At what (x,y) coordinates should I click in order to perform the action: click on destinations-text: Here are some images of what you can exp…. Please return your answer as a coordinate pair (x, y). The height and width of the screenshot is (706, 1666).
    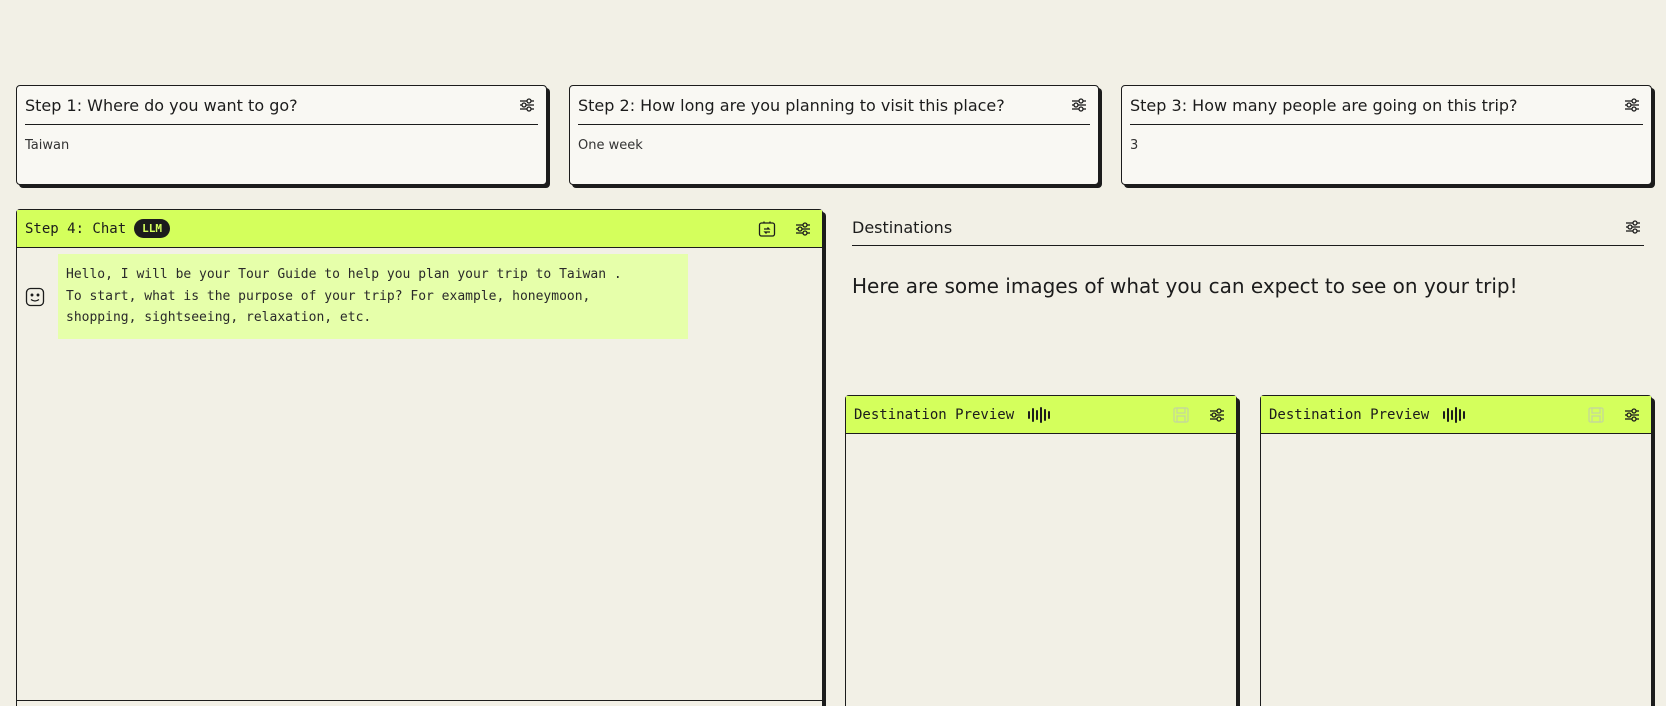
    Looking at the image, I should click on (1185, 286).